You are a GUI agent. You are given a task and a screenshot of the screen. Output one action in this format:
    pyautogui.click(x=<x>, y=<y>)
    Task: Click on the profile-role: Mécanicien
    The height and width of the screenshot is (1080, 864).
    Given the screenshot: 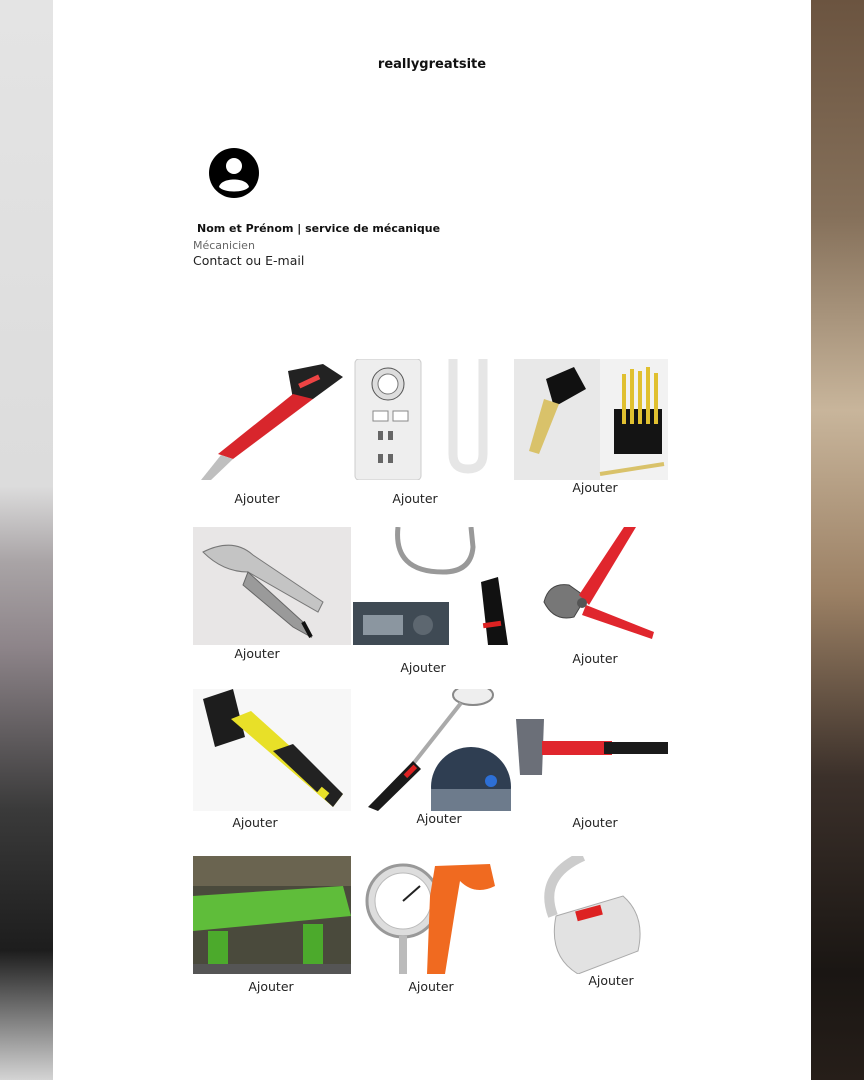 What is the action you would take?
    pyautogui.click(x=224, y=245)
    